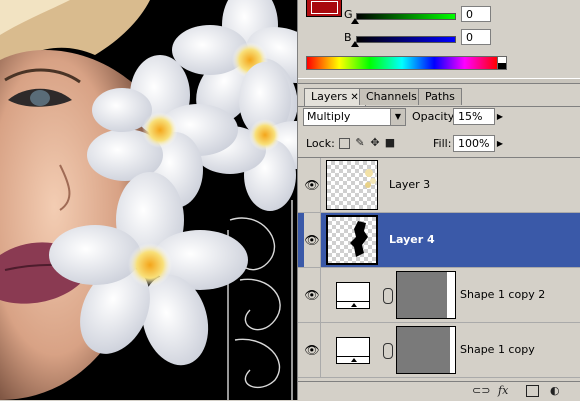 The width and height of the screenshot is (580, 401). Describe the element at coordinates (500, 116) in the screenshot. I see `opacity-arrow-icon: ▶` at that location.